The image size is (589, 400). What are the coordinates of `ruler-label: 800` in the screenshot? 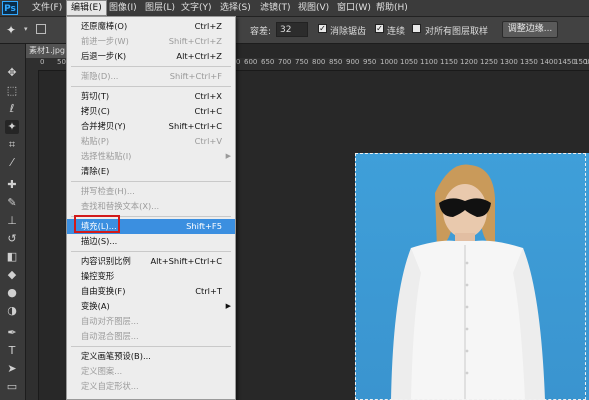 It's located at (319, 62).